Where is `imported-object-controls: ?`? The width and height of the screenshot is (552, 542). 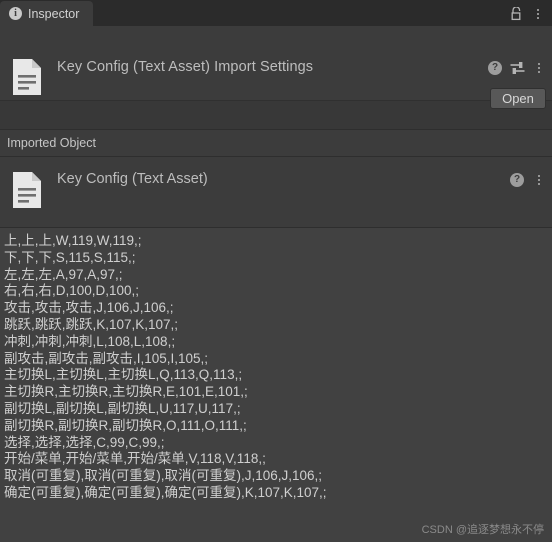
imported-object-controls: ? is located at coordinates (527, 180).